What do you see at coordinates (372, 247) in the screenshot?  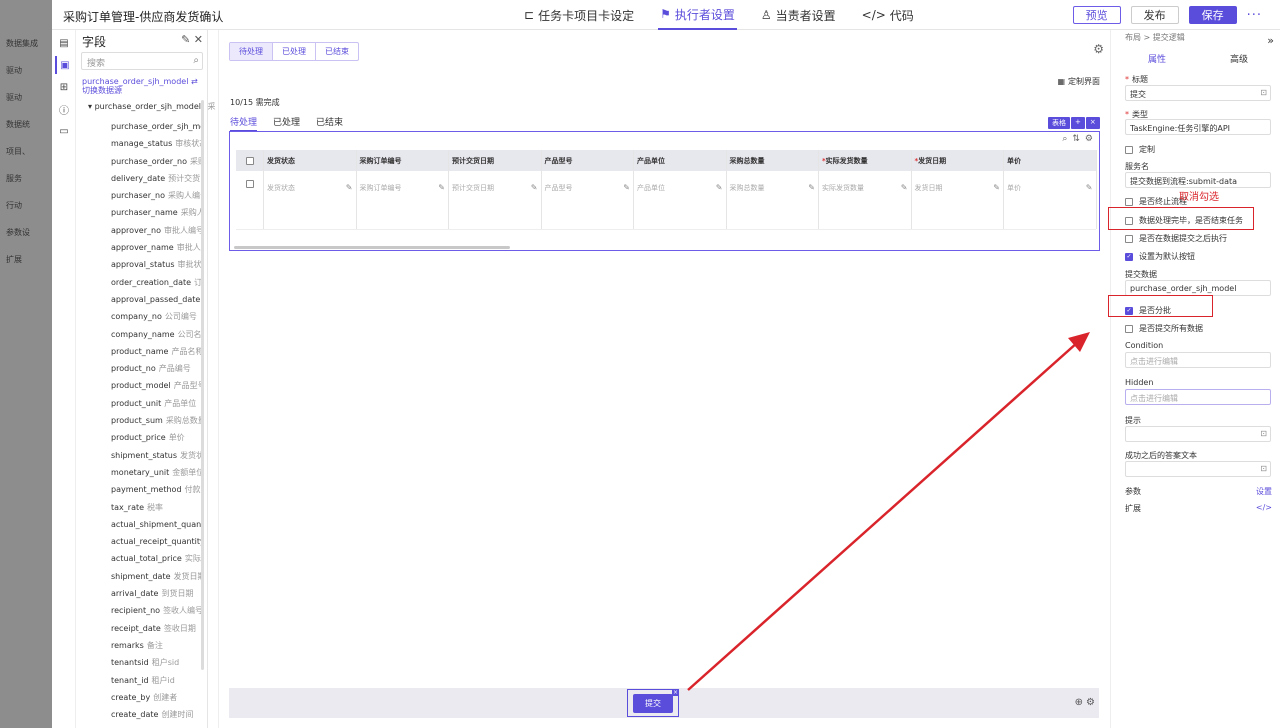 I see `table-hscrollbar` at bounding box center [372, 247].